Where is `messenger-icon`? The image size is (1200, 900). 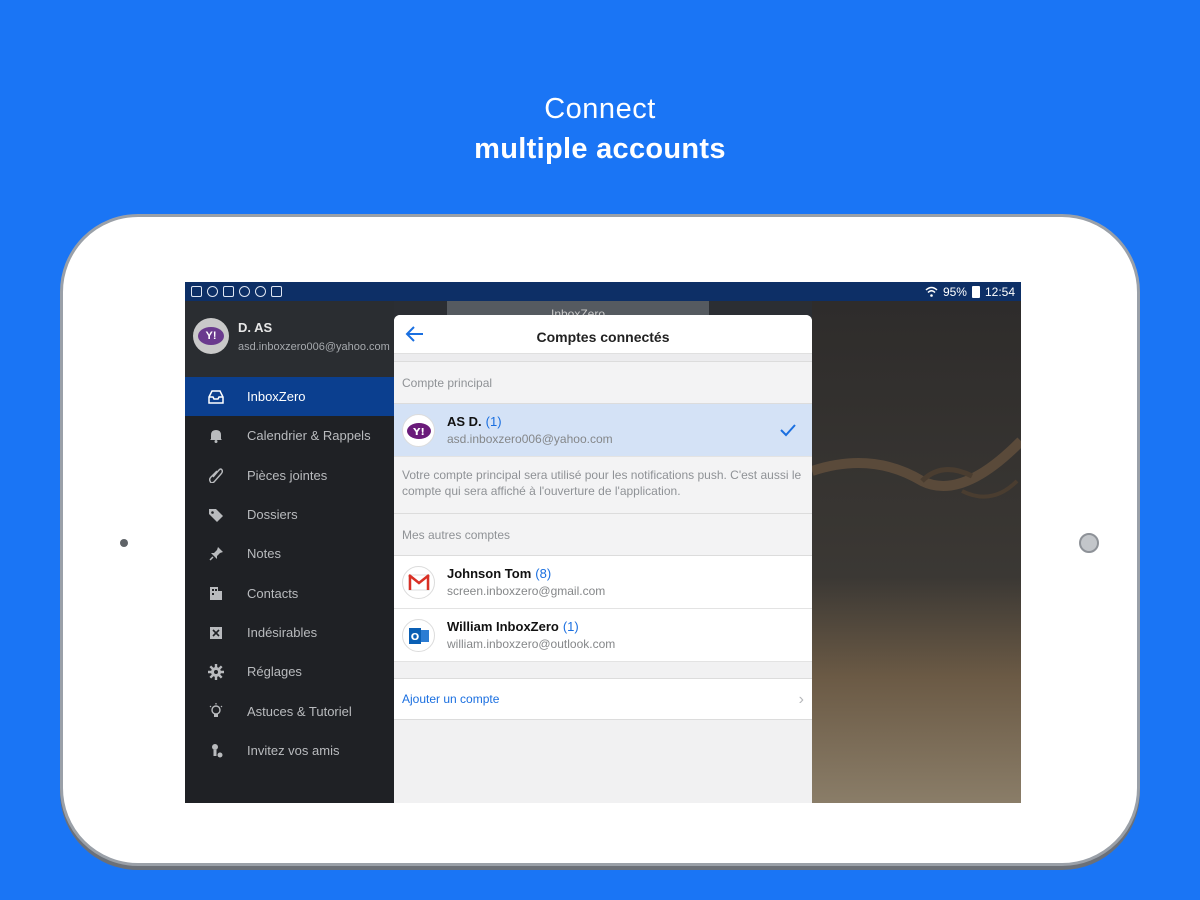 messenger-icon is located at coordinates (260, 291).